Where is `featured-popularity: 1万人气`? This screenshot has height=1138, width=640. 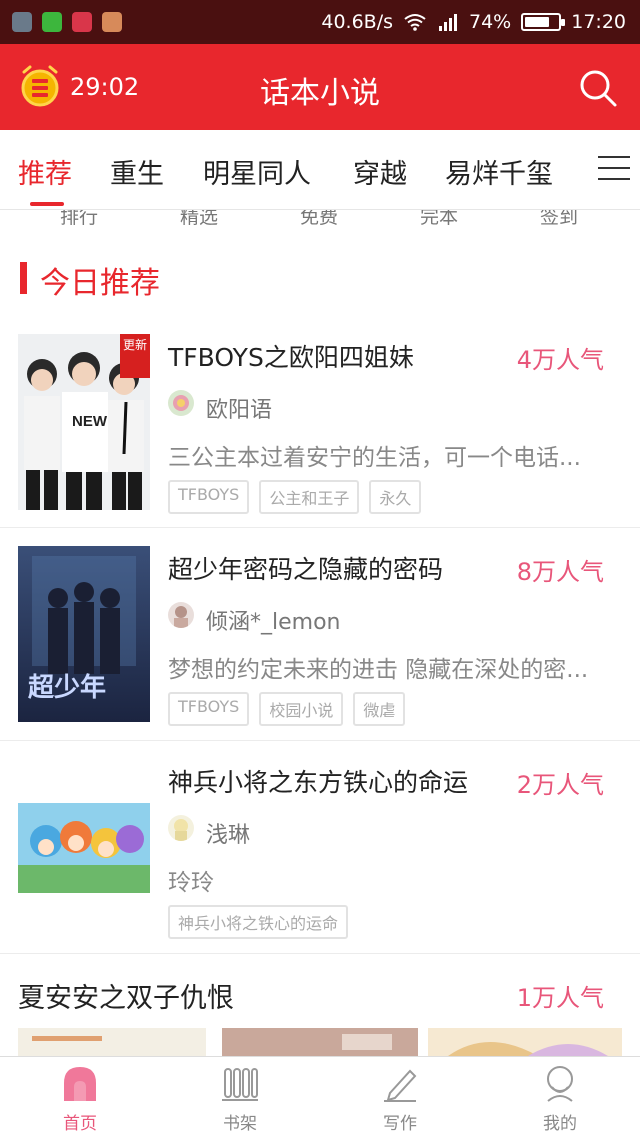 featured-popularity: 1万人气 is located at coordinates (560, 998).